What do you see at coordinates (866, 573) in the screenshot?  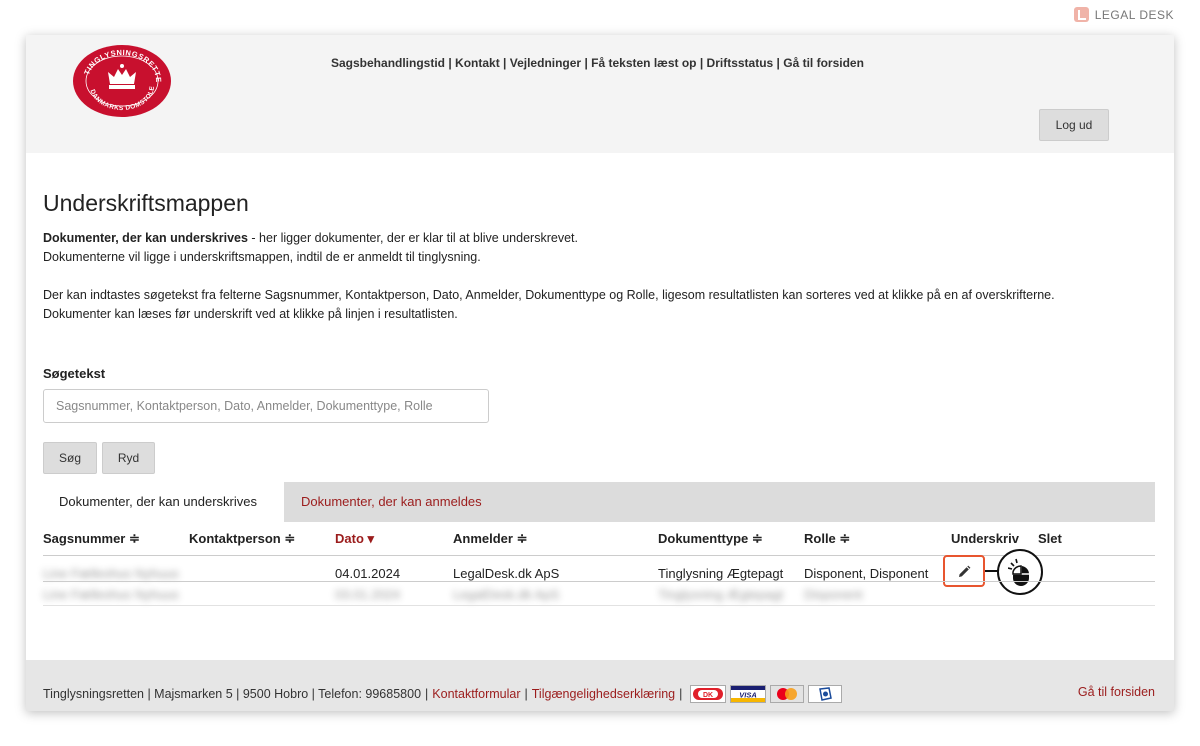 I see `cell-rolle: Disponent, Disponent` at bounding box center [866, 573].